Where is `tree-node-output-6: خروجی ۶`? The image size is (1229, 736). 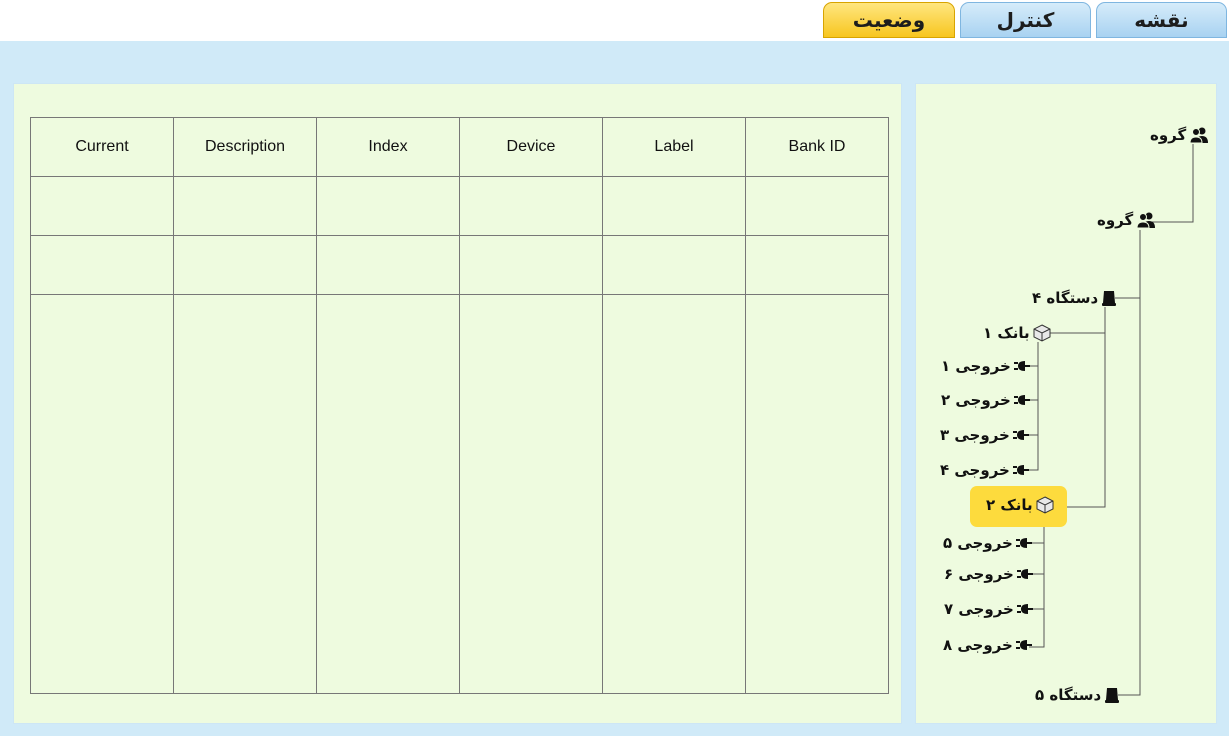
tree-node-output-6: خروجی ۶ is located at coordinates (988, 574).